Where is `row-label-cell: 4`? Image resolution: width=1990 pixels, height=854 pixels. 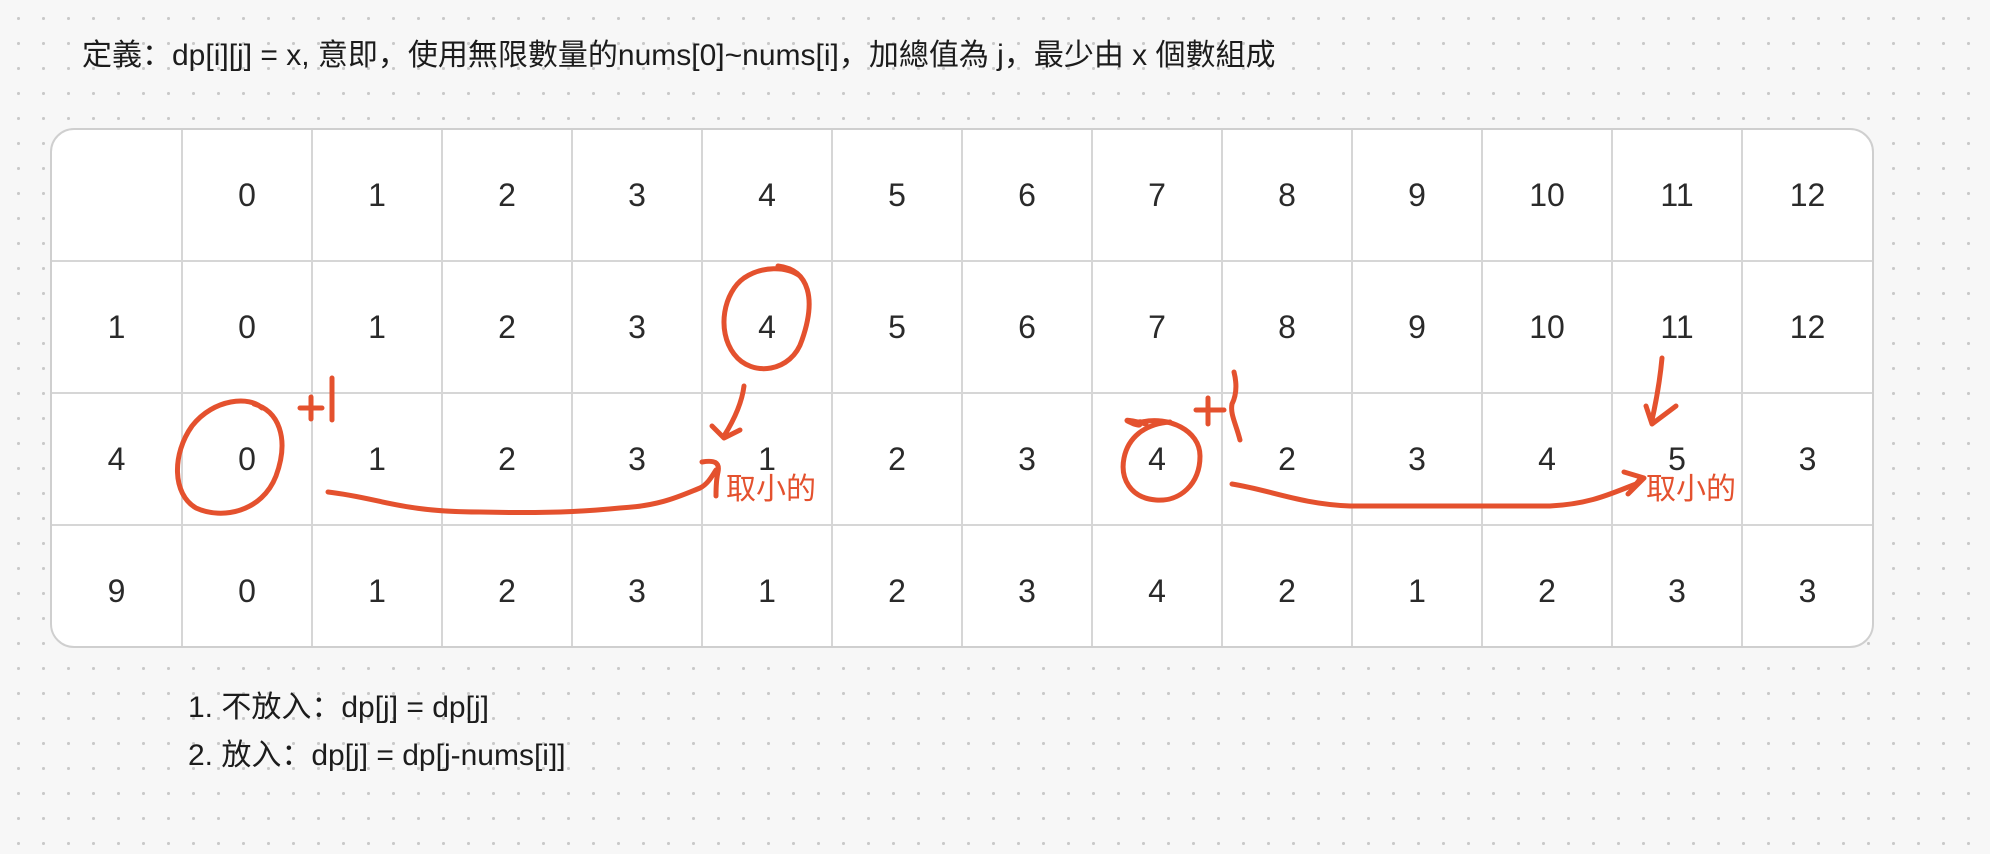 row-label-cell: 4 is located at coordinates (117, 459).